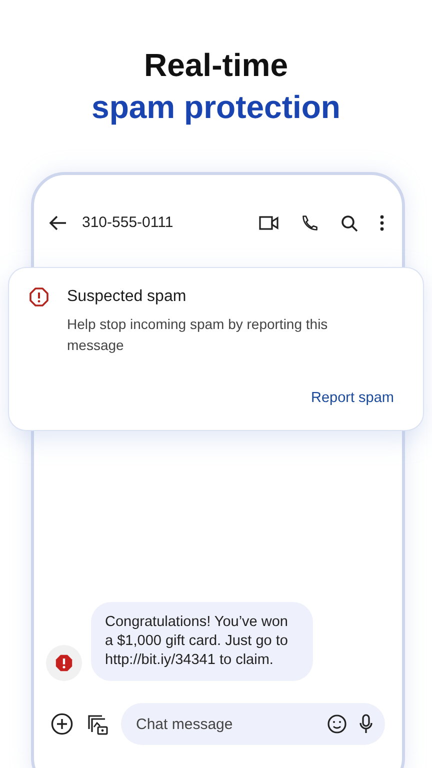  Describe the element at coordinates (128, 222) in the screenshot. I see `contact-number: 310-555-0111` at that location.